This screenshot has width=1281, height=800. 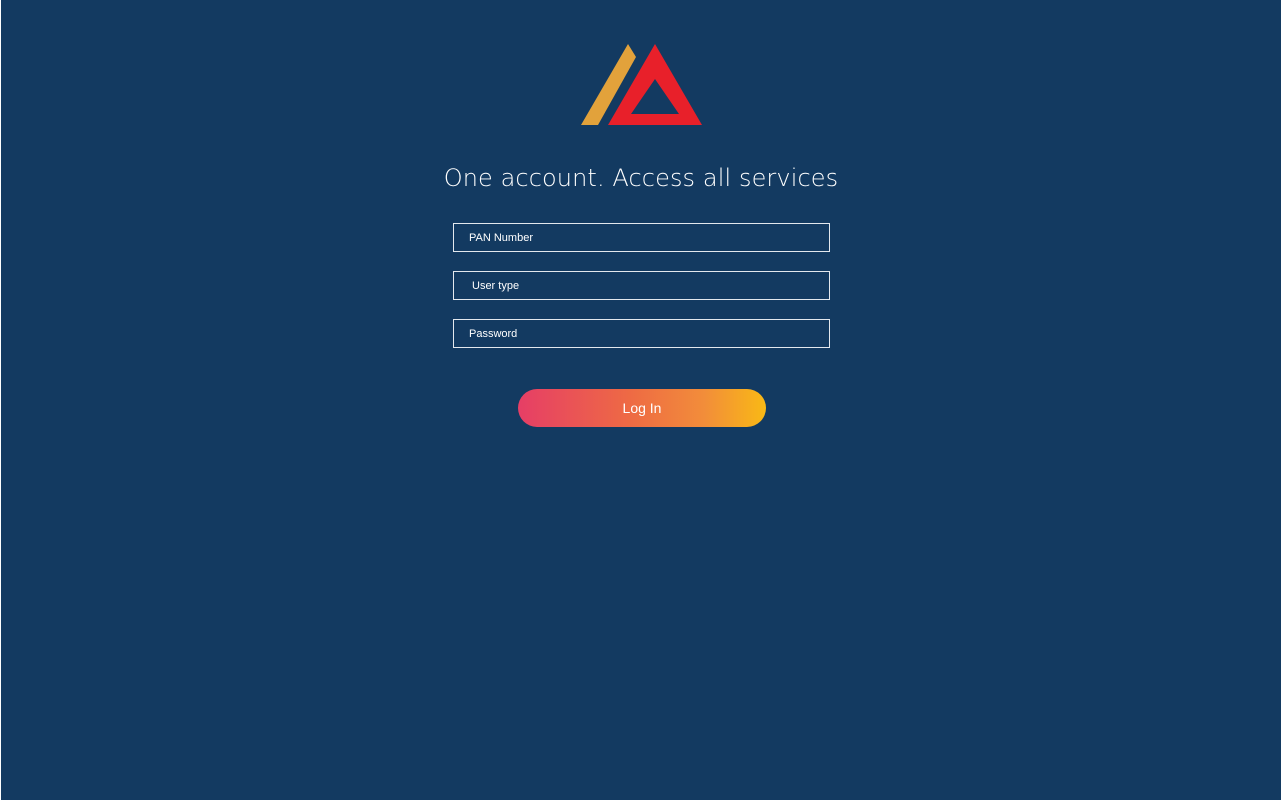 I want to click on password-input, so click(x=641, y=333).